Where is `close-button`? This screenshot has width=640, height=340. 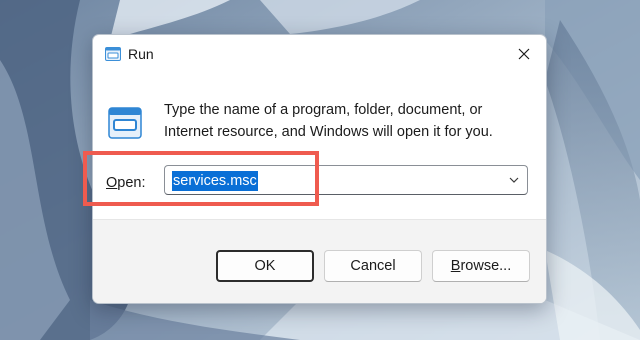
close-button is located at coordinates (524, 54).